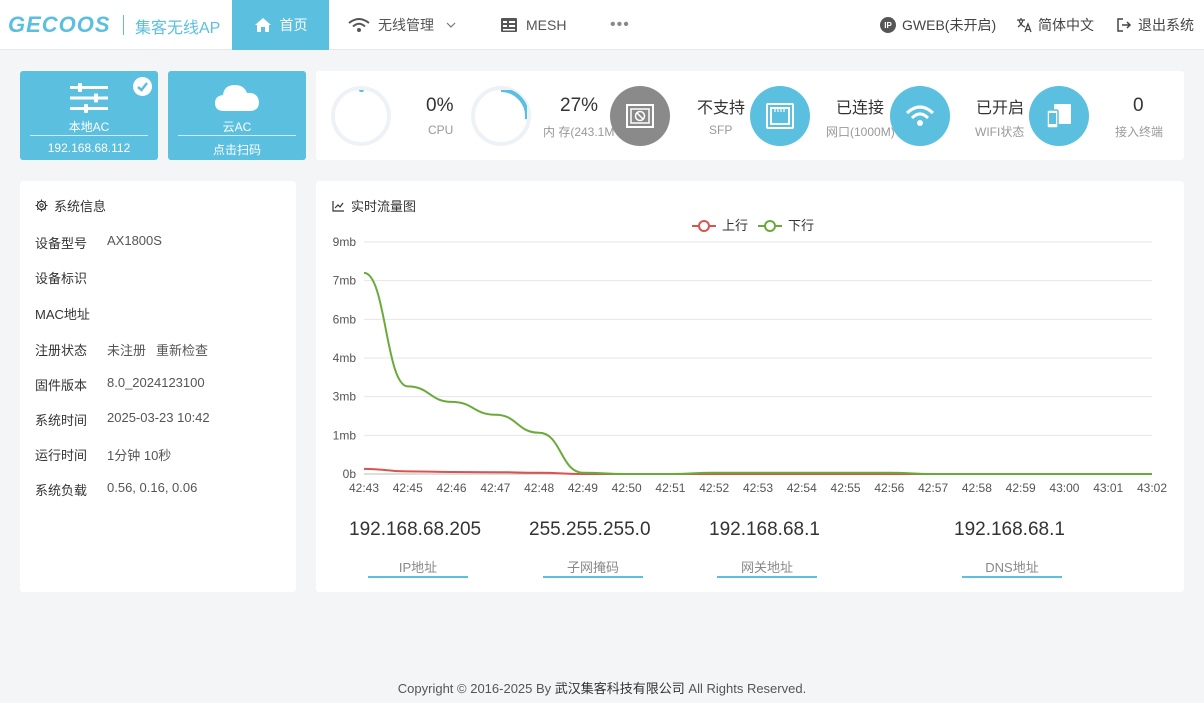  Describe the element at coordinates (134, 240) in the screenshot. I see `model-value: AX1800S` at that location.